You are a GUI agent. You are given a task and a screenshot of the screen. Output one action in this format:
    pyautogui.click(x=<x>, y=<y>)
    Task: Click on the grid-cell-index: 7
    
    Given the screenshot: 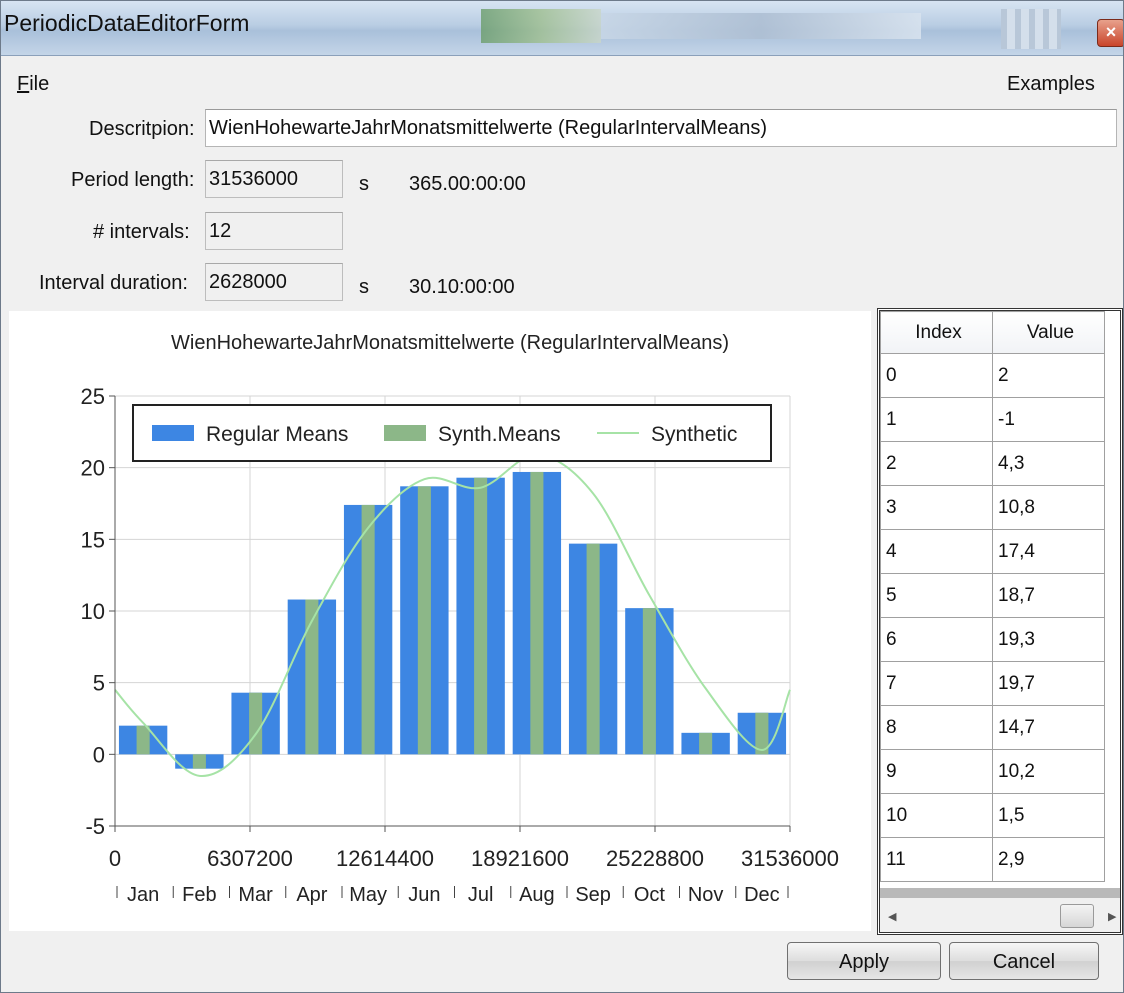 What is the action you would take?
    pyautogui.click(x=936, y=683)
    